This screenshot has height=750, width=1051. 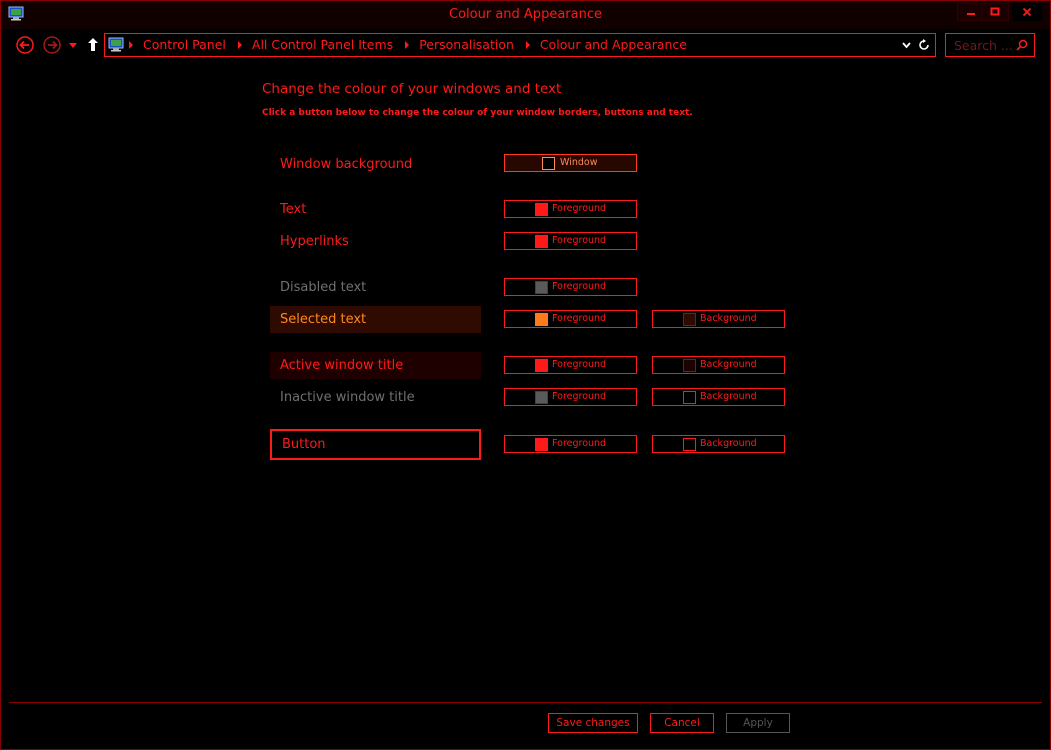 I want to click on window-title: Colour and Appearance, so click(x=525, y=14).